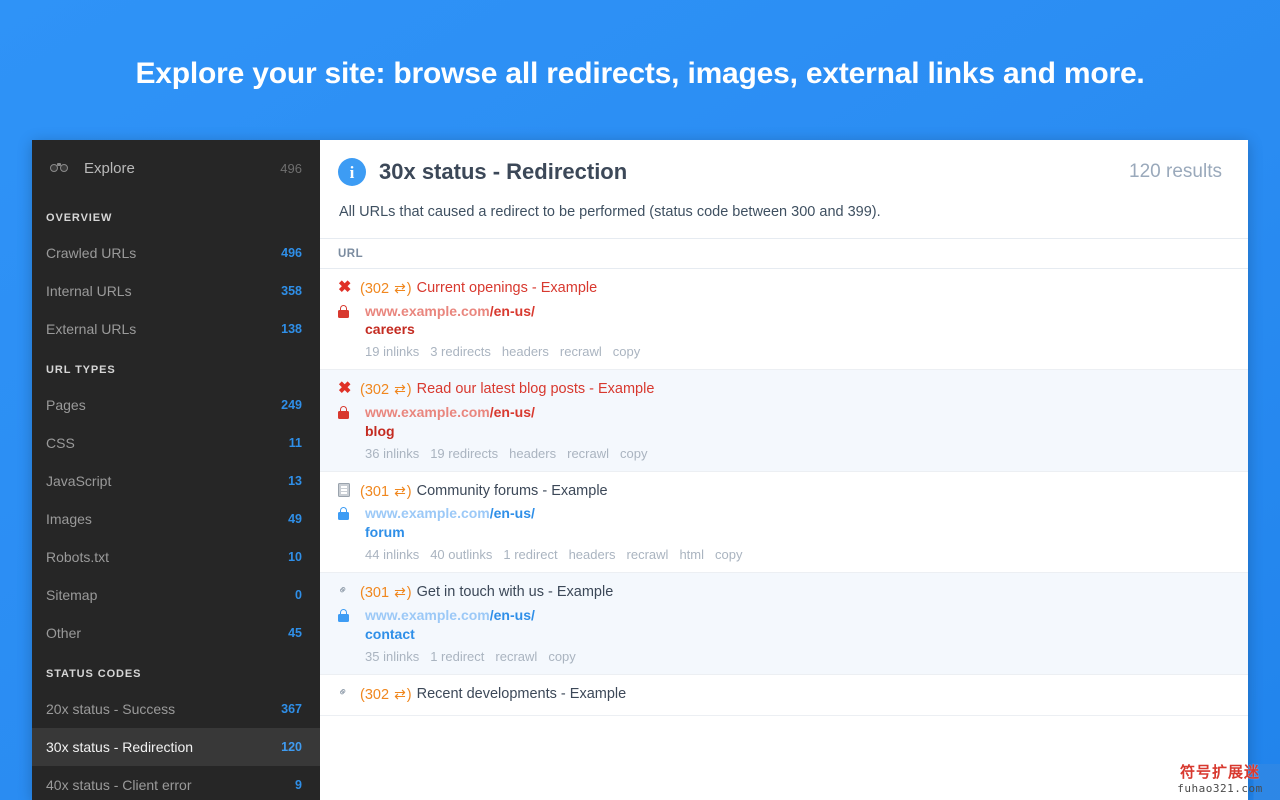 This screenshot has height=800, width=1280. I want to click on row-action-36-inlinks: 36 inlinks, so click(392, 453).